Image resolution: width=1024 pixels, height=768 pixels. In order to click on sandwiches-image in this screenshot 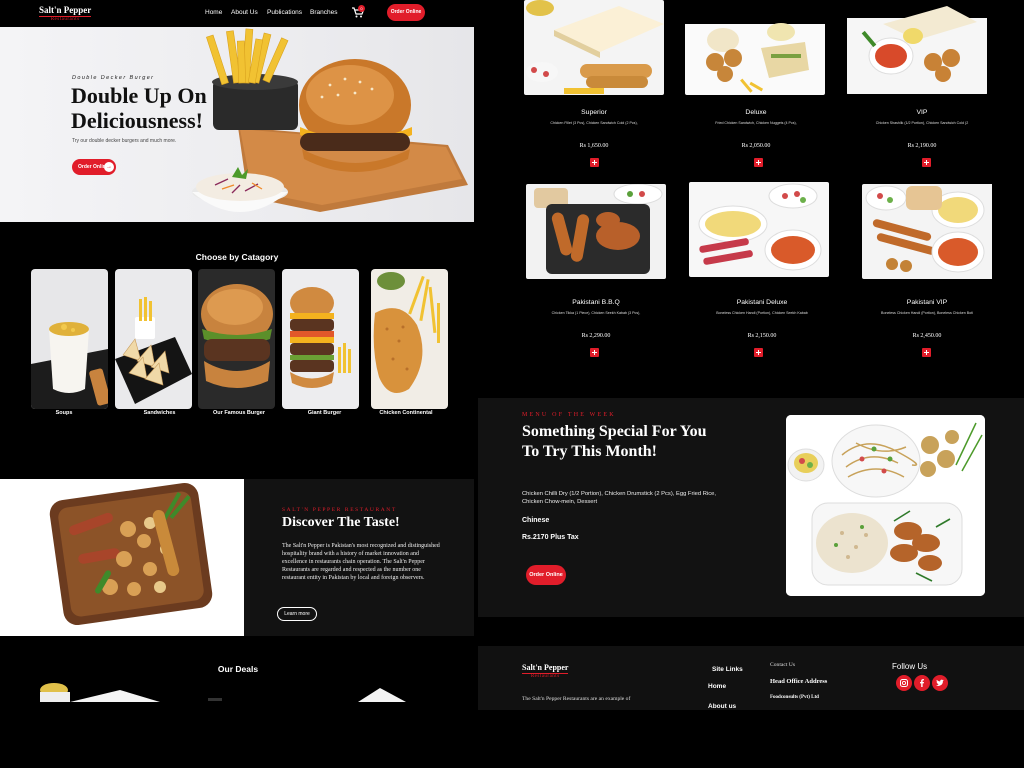, I will do `click(153, 339)`.